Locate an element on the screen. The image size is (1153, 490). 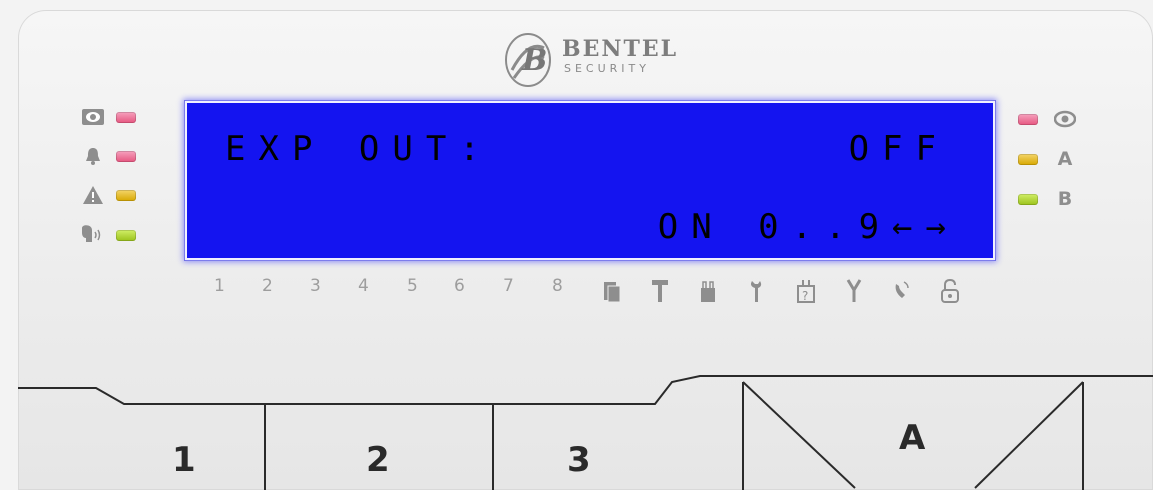
bell-icon is located at coordinates (93, 156).